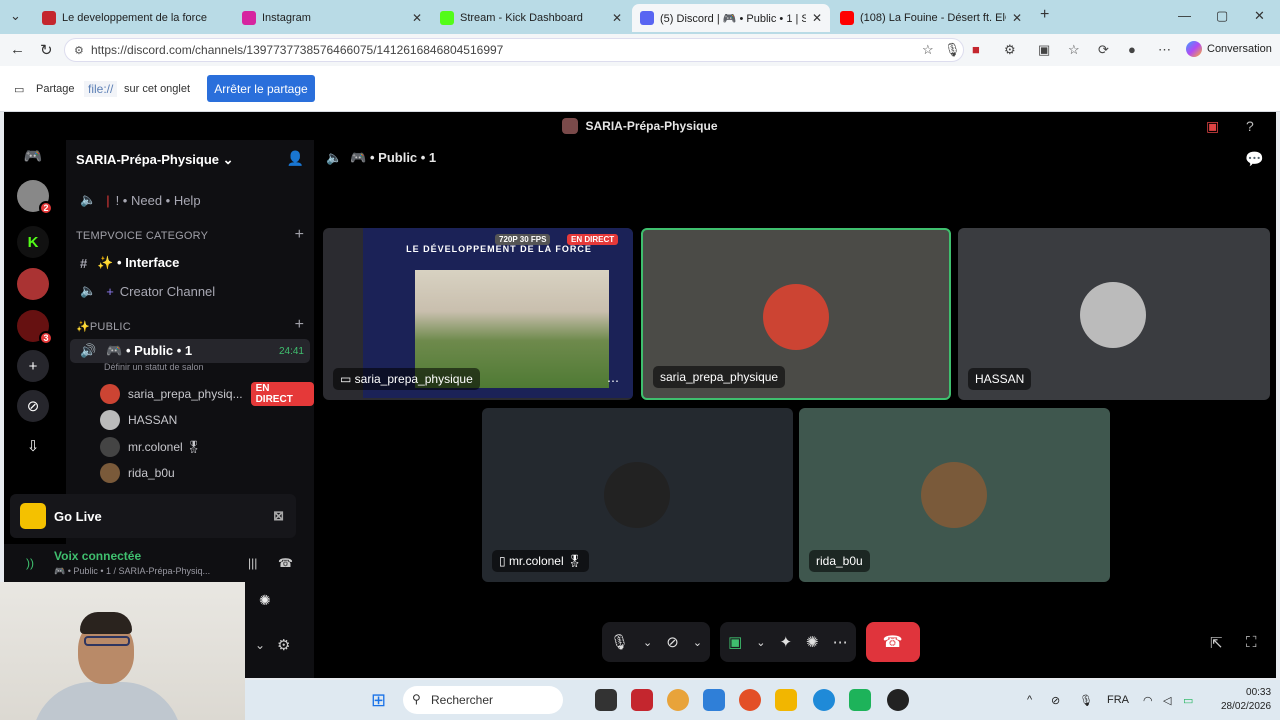 The width and height of the screenshot is (1280, 720). I want to click on favorites-icon: ☆, so click(1074, 50).